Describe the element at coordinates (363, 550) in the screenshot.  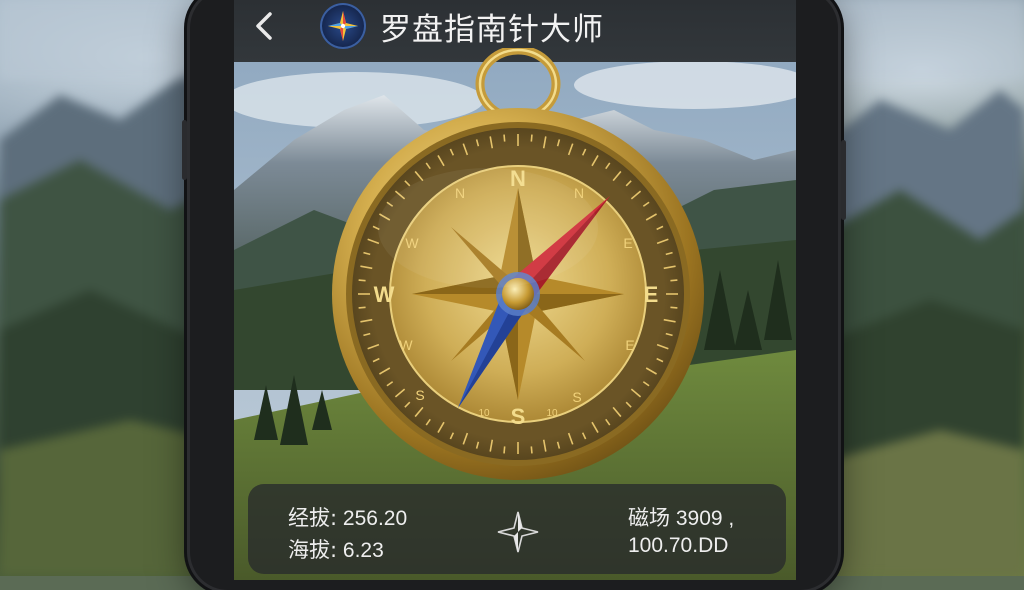
I see `altitude-value: 6.23` at that location.